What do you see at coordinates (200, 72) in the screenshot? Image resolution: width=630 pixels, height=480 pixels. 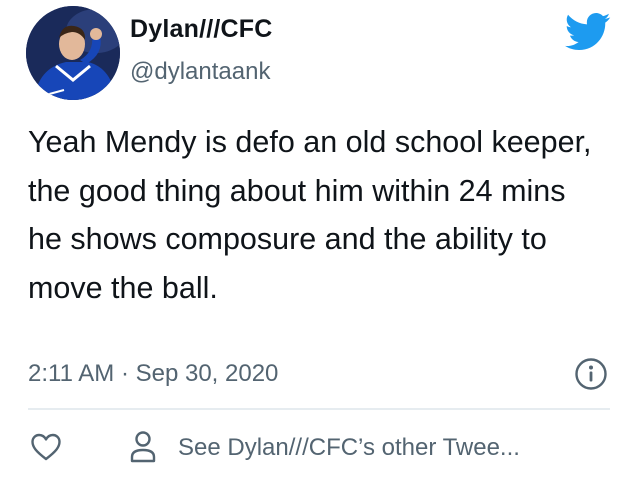 I see `user-handle: @dylantaank` at bounding box center [200, 72].